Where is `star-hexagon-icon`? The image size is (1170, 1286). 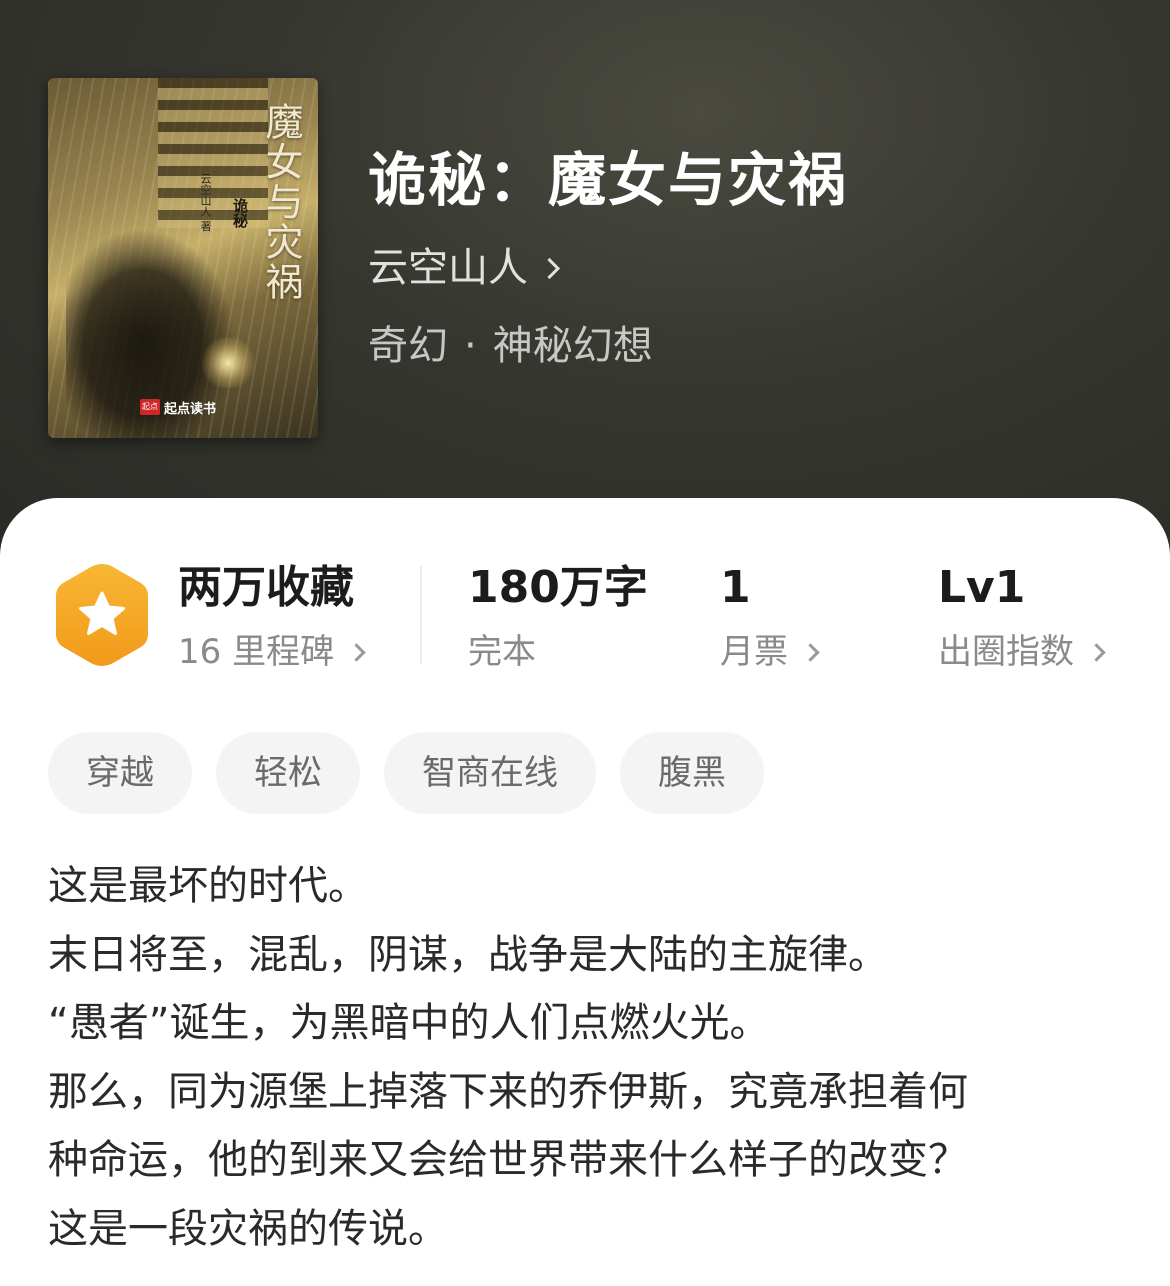 star-hexagon-icon is located at coordinates (102, 615).